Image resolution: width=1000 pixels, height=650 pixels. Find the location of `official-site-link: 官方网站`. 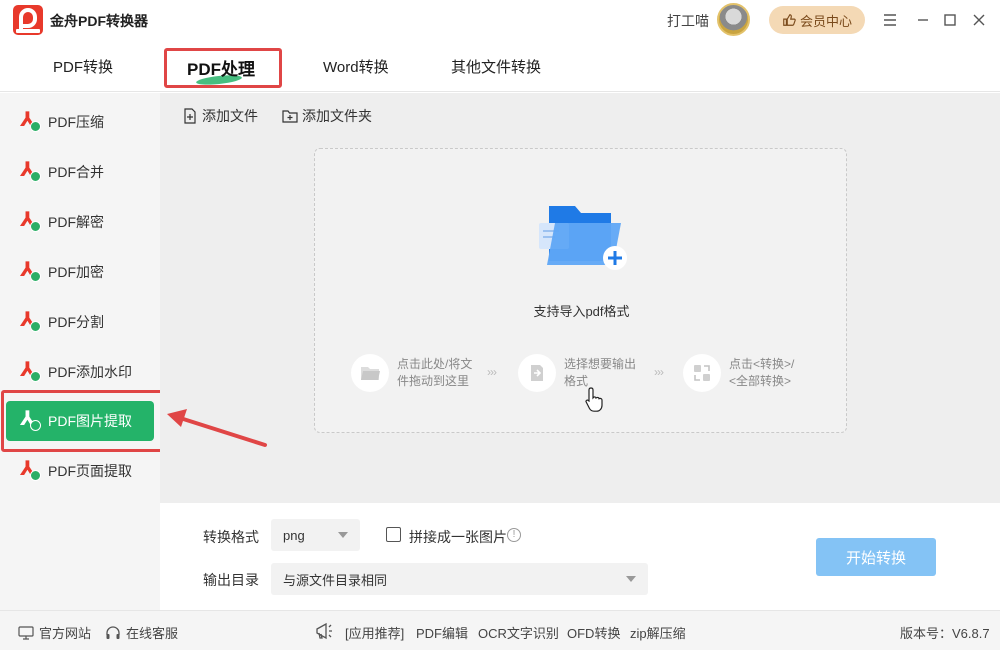

official-site-link: 官方网站 is located at coordinates (54, 632).